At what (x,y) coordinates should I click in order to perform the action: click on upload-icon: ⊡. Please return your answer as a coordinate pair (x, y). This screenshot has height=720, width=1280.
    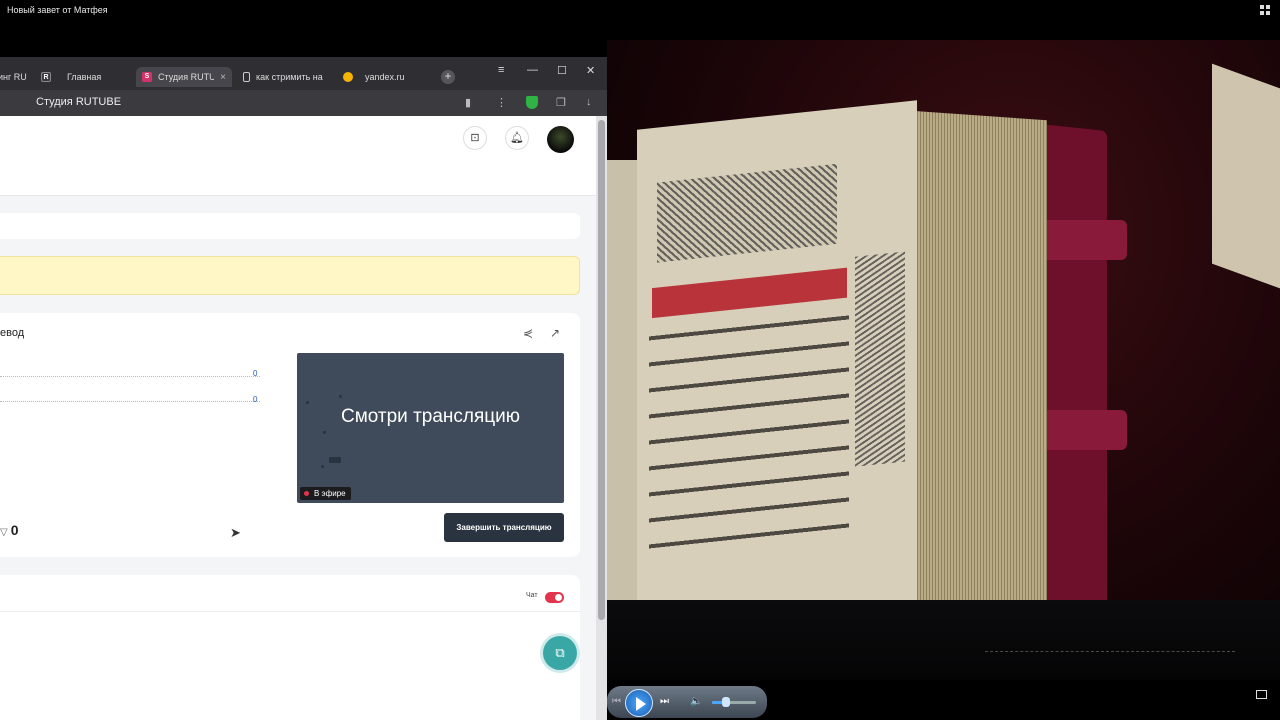
    Looking at the image, I should click on (475, 138).